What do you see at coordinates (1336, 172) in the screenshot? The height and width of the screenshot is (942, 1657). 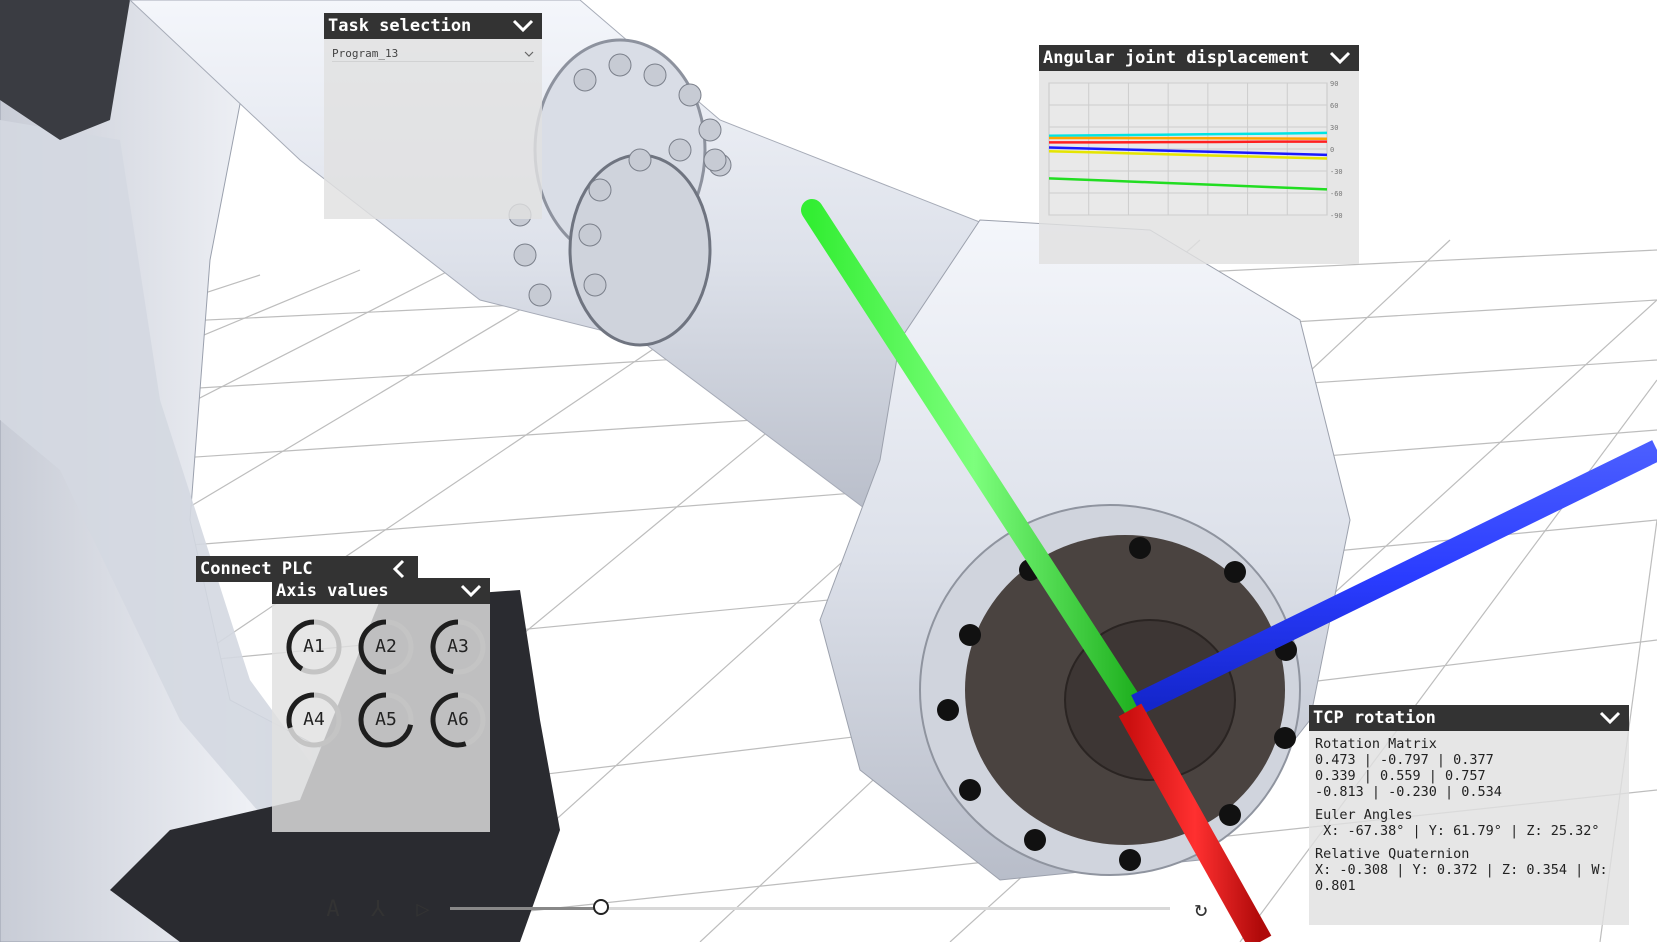 I see `y-tick-label: -30` at bounding box center [1336, 172].